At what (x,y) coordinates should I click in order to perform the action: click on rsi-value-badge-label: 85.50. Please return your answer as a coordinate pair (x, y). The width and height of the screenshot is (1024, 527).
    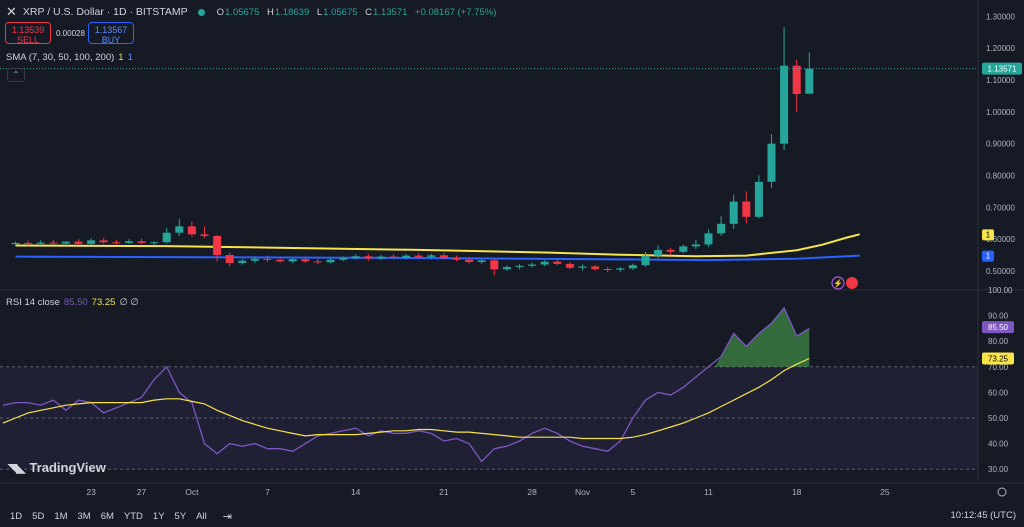
    Looking at the image, I should click on (998, 327).